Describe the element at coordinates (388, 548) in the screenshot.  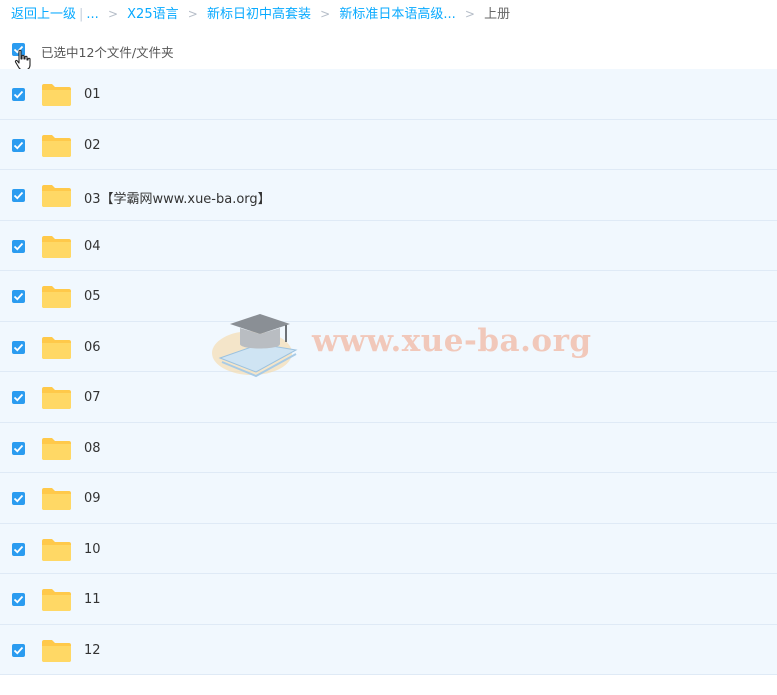
I see `file-row: 10` at that location.